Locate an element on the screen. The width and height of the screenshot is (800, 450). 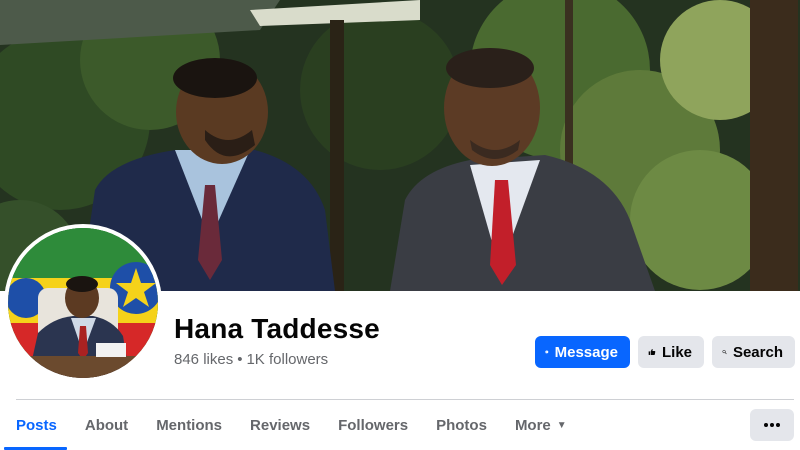
profile-picture is located at coordinates (83, 303).